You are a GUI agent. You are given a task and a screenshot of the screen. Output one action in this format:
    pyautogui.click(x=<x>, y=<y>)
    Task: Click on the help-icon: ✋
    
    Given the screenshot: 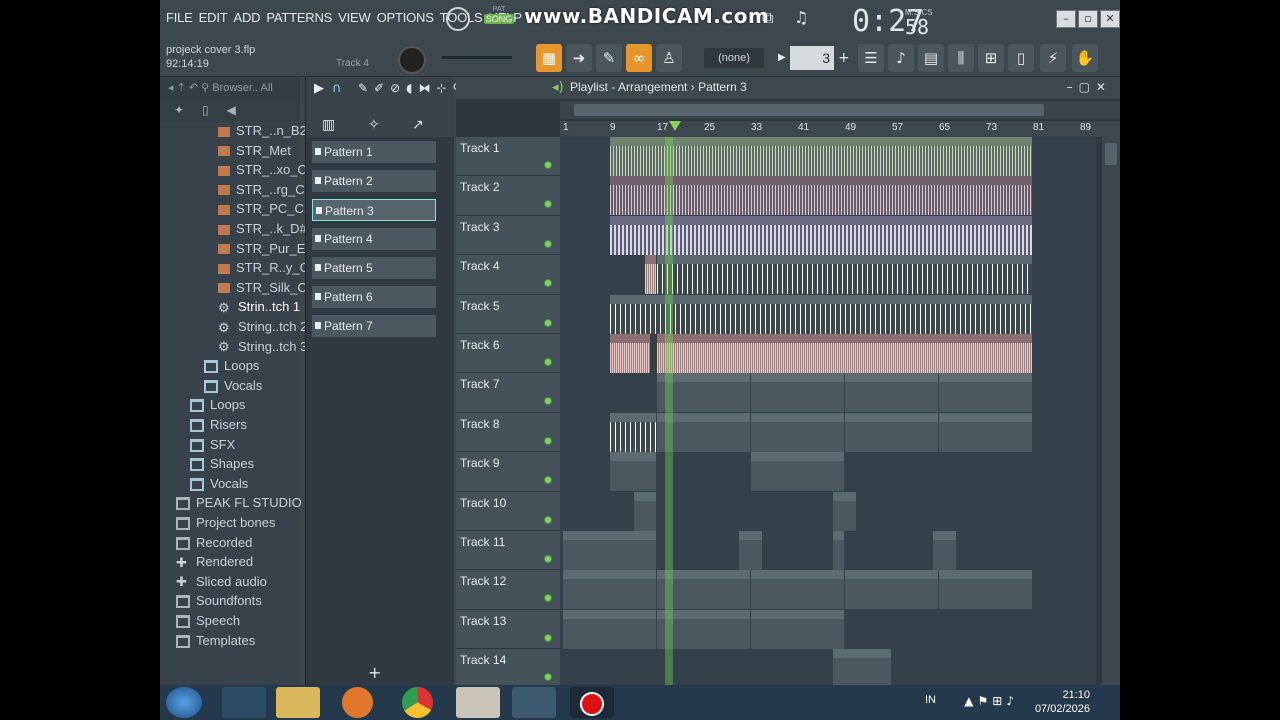 What is the action you would take?
    pyautogui.click(x=1085, y=58)
    